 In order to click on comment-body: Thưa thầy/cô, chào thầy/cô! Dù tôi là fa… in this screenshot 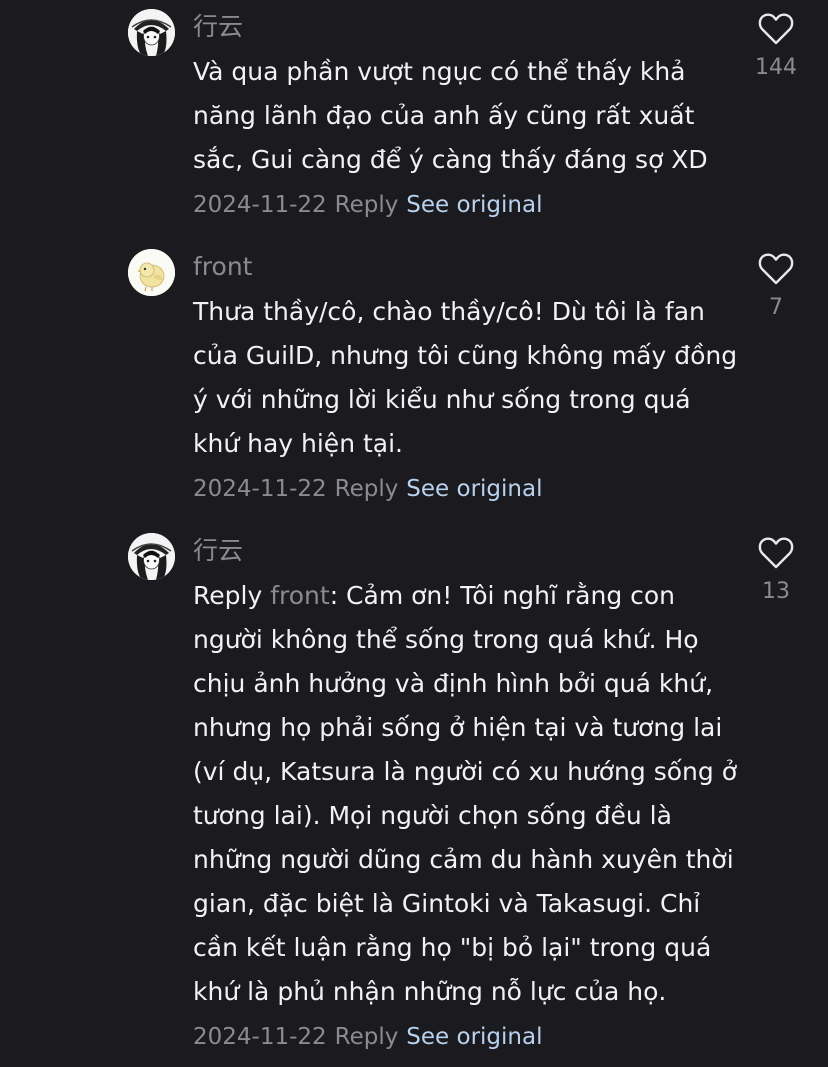, I will do `click(465, 400)`.